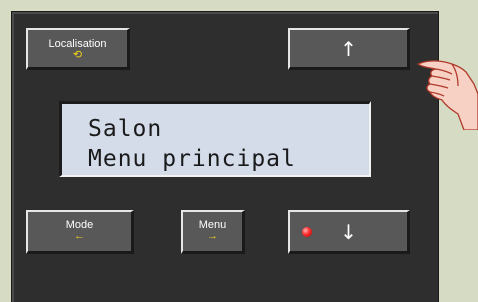  What do you see at coordinates (447, 95) in the screenshot?
I see `pointing-hand-icon` at bounding box center [447, 95].